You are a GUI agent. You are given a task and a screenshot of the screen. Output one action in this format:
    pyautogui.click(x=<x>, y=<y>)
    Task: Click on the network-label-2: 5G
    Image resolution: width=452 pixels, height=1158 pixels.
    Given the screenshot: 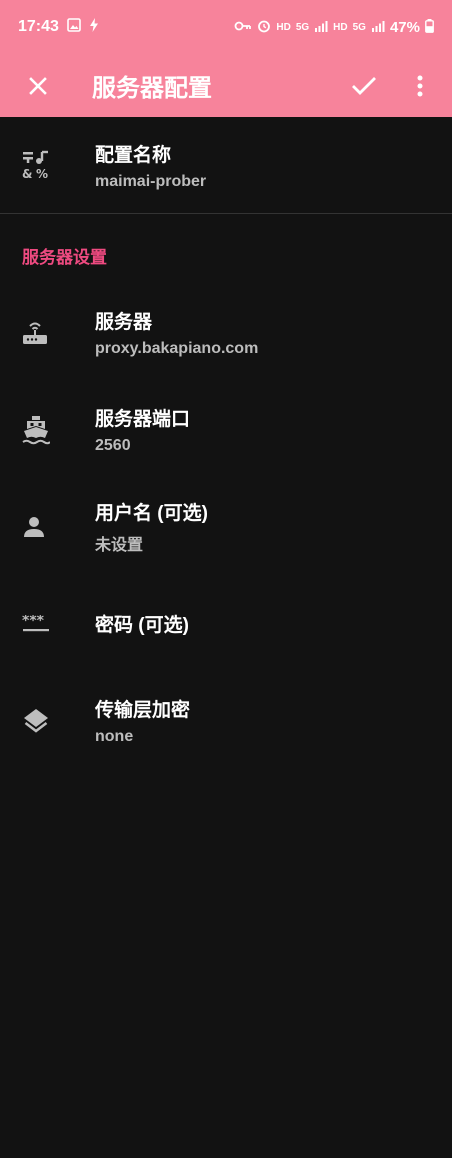 What is the action you would take?
    pyautogui.click(x=302, y=27)
    